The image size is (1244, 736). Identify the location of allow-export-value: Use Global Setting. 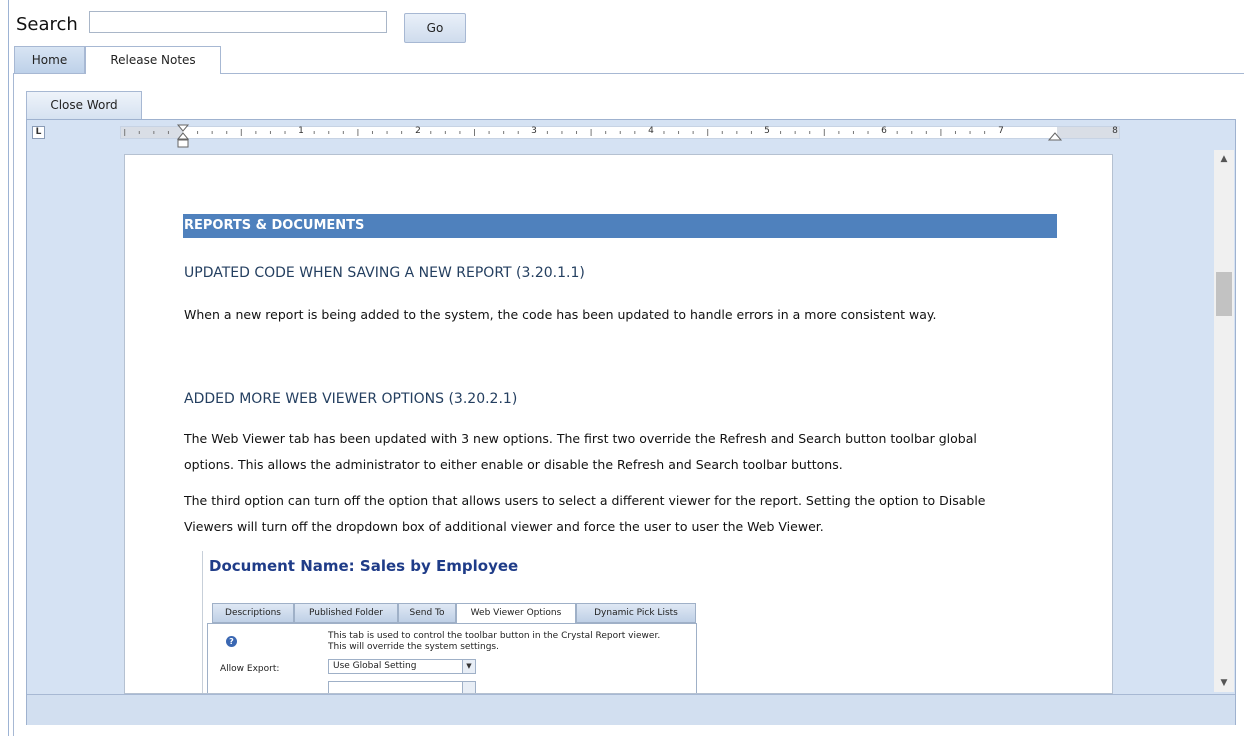
(375, 666).